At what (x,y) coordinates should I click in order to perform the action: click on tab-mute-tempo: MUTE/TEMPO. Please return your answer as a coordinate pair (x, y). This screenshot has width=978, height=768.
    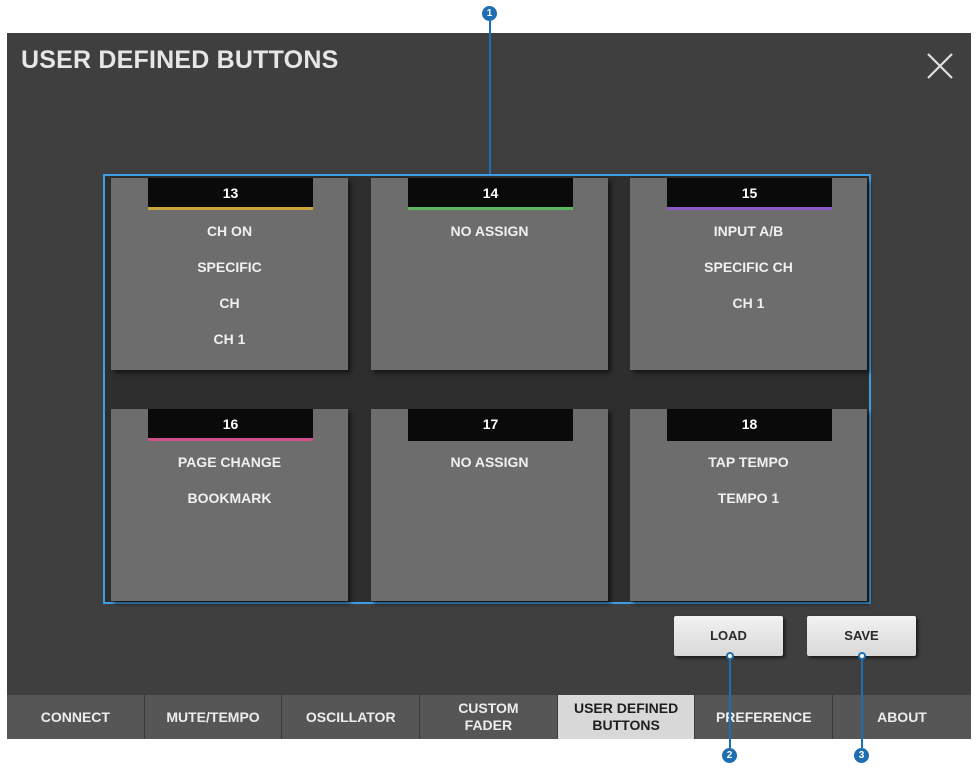
    Looking at the image, I should click on (214, 717).